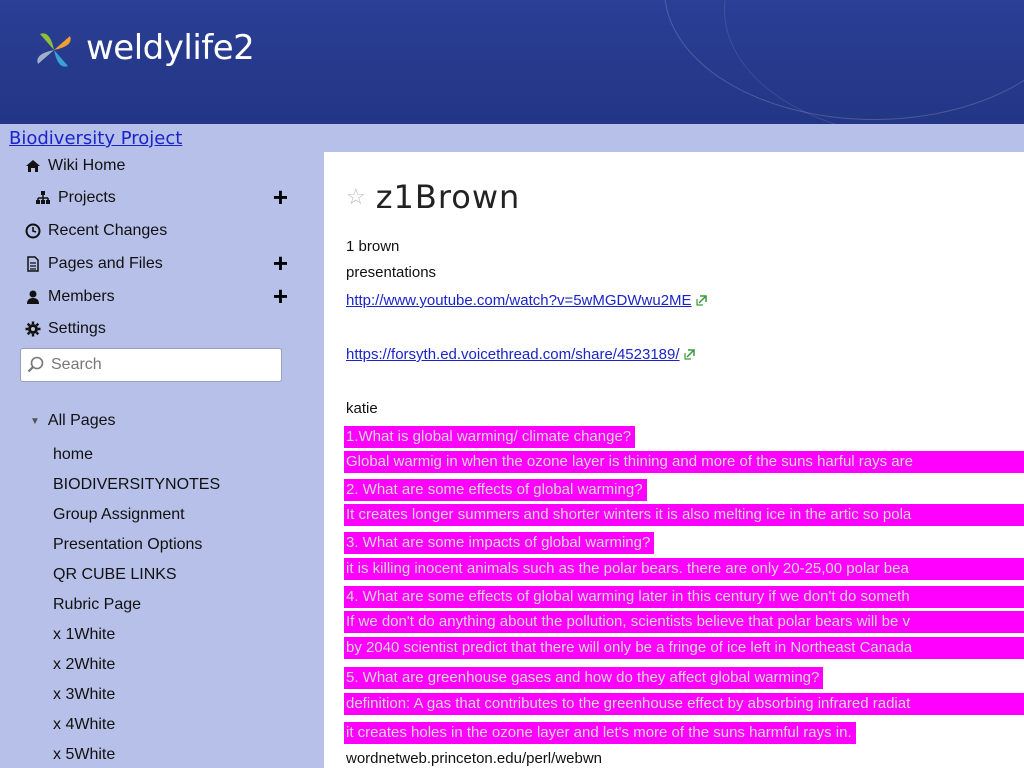  I want to click on sidebar-item-pages-and-files: Pages and Files +, so click(162, 263).